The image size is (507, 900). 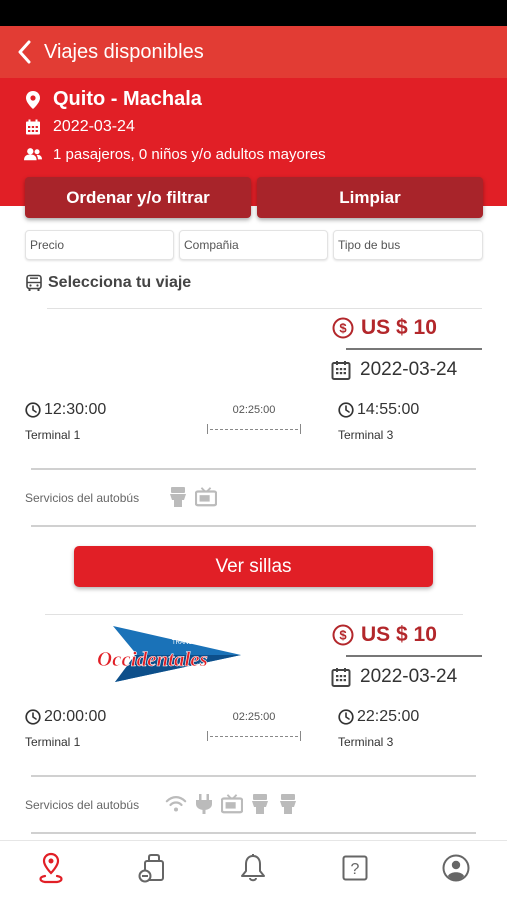 I want to click on users-icon, so click(x=33, y=154).